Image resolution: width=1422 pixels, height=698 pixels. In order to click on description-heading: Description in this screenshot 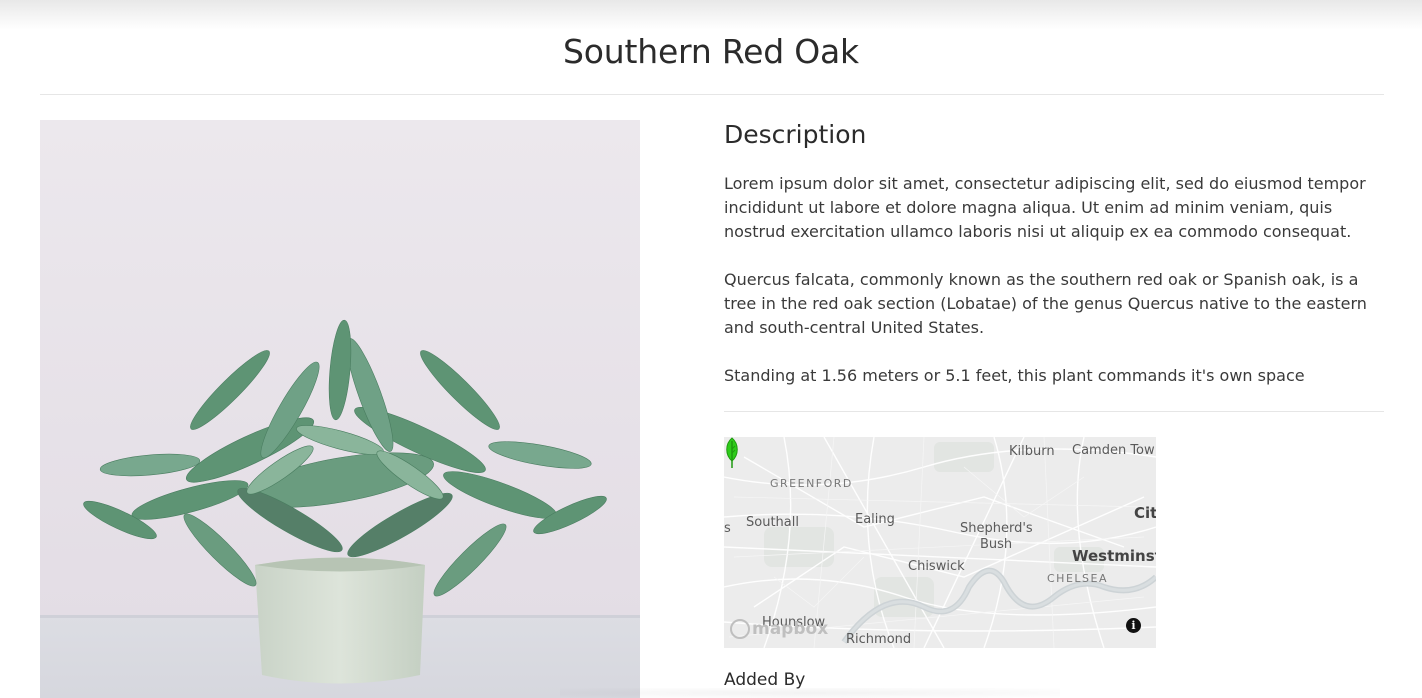, I will do `click(795, 134)`.